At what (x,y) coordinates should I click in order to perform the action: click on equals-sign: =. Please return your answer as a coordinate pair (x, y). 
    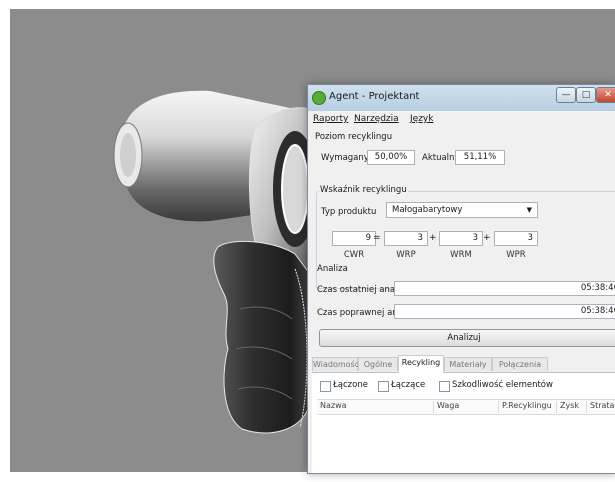
    Looking at the image, I should click on (377, 238).